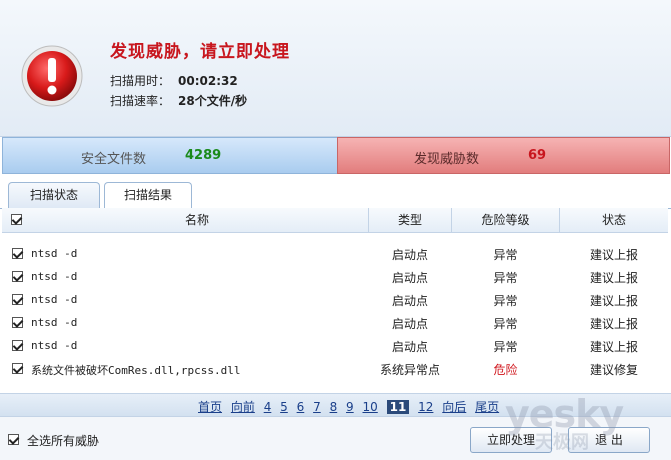 This screenshot has width=671, height=460. I want to click on page-prev-link: 向前, so click(243, 406).